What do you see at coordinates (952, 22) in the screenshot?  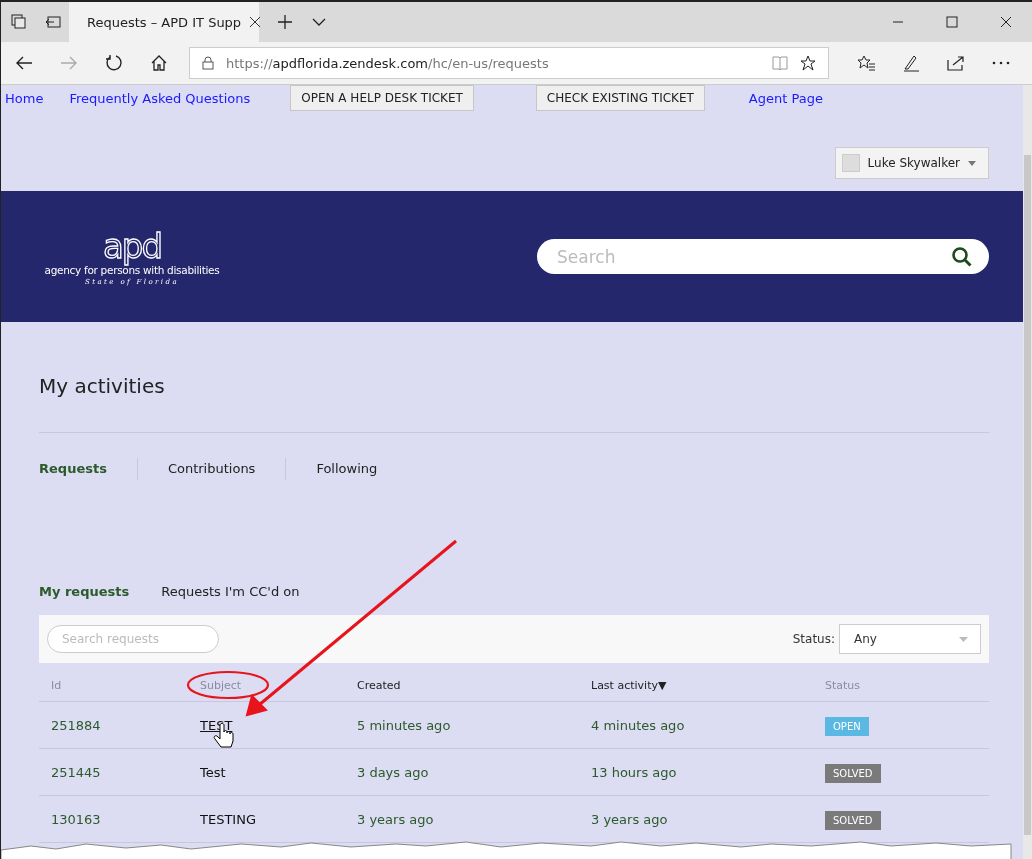 I see `maximize-icon` at bounding box center [952, 22].